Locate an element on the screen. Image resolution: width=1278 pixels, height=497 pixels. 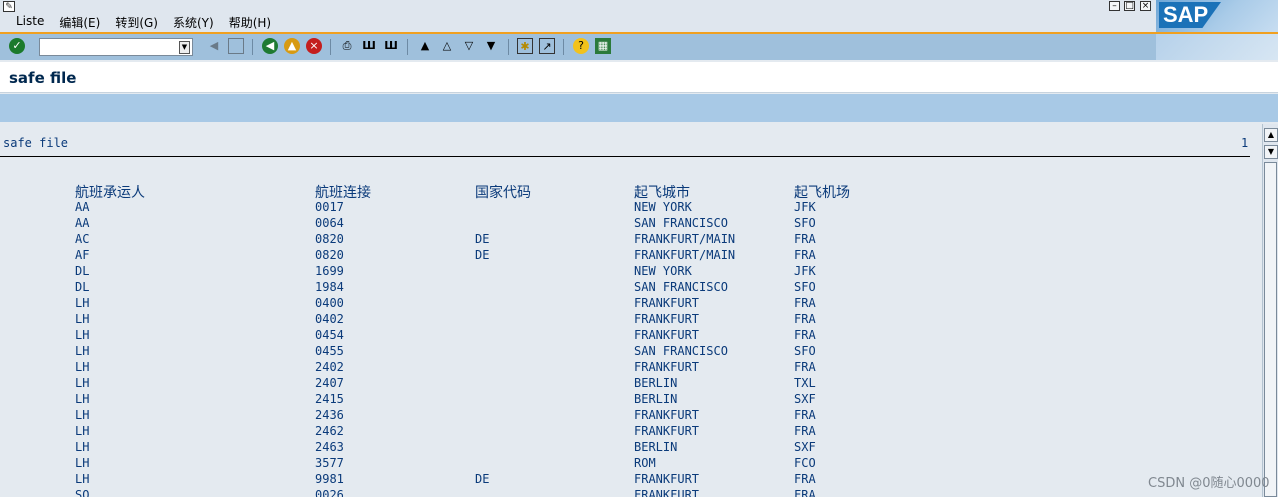
find-next-icon: Ш is located at coordinates (391, 46).